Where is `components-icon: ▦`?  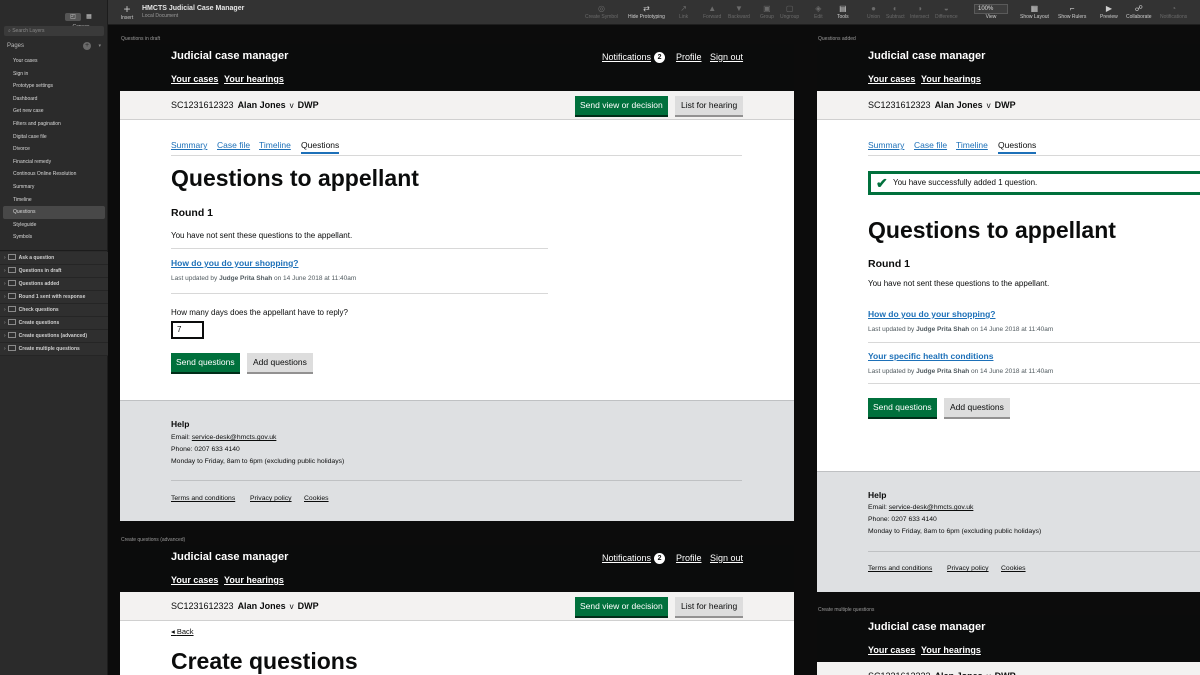
components-icon: ▦ is located at coordinates (89, 17).